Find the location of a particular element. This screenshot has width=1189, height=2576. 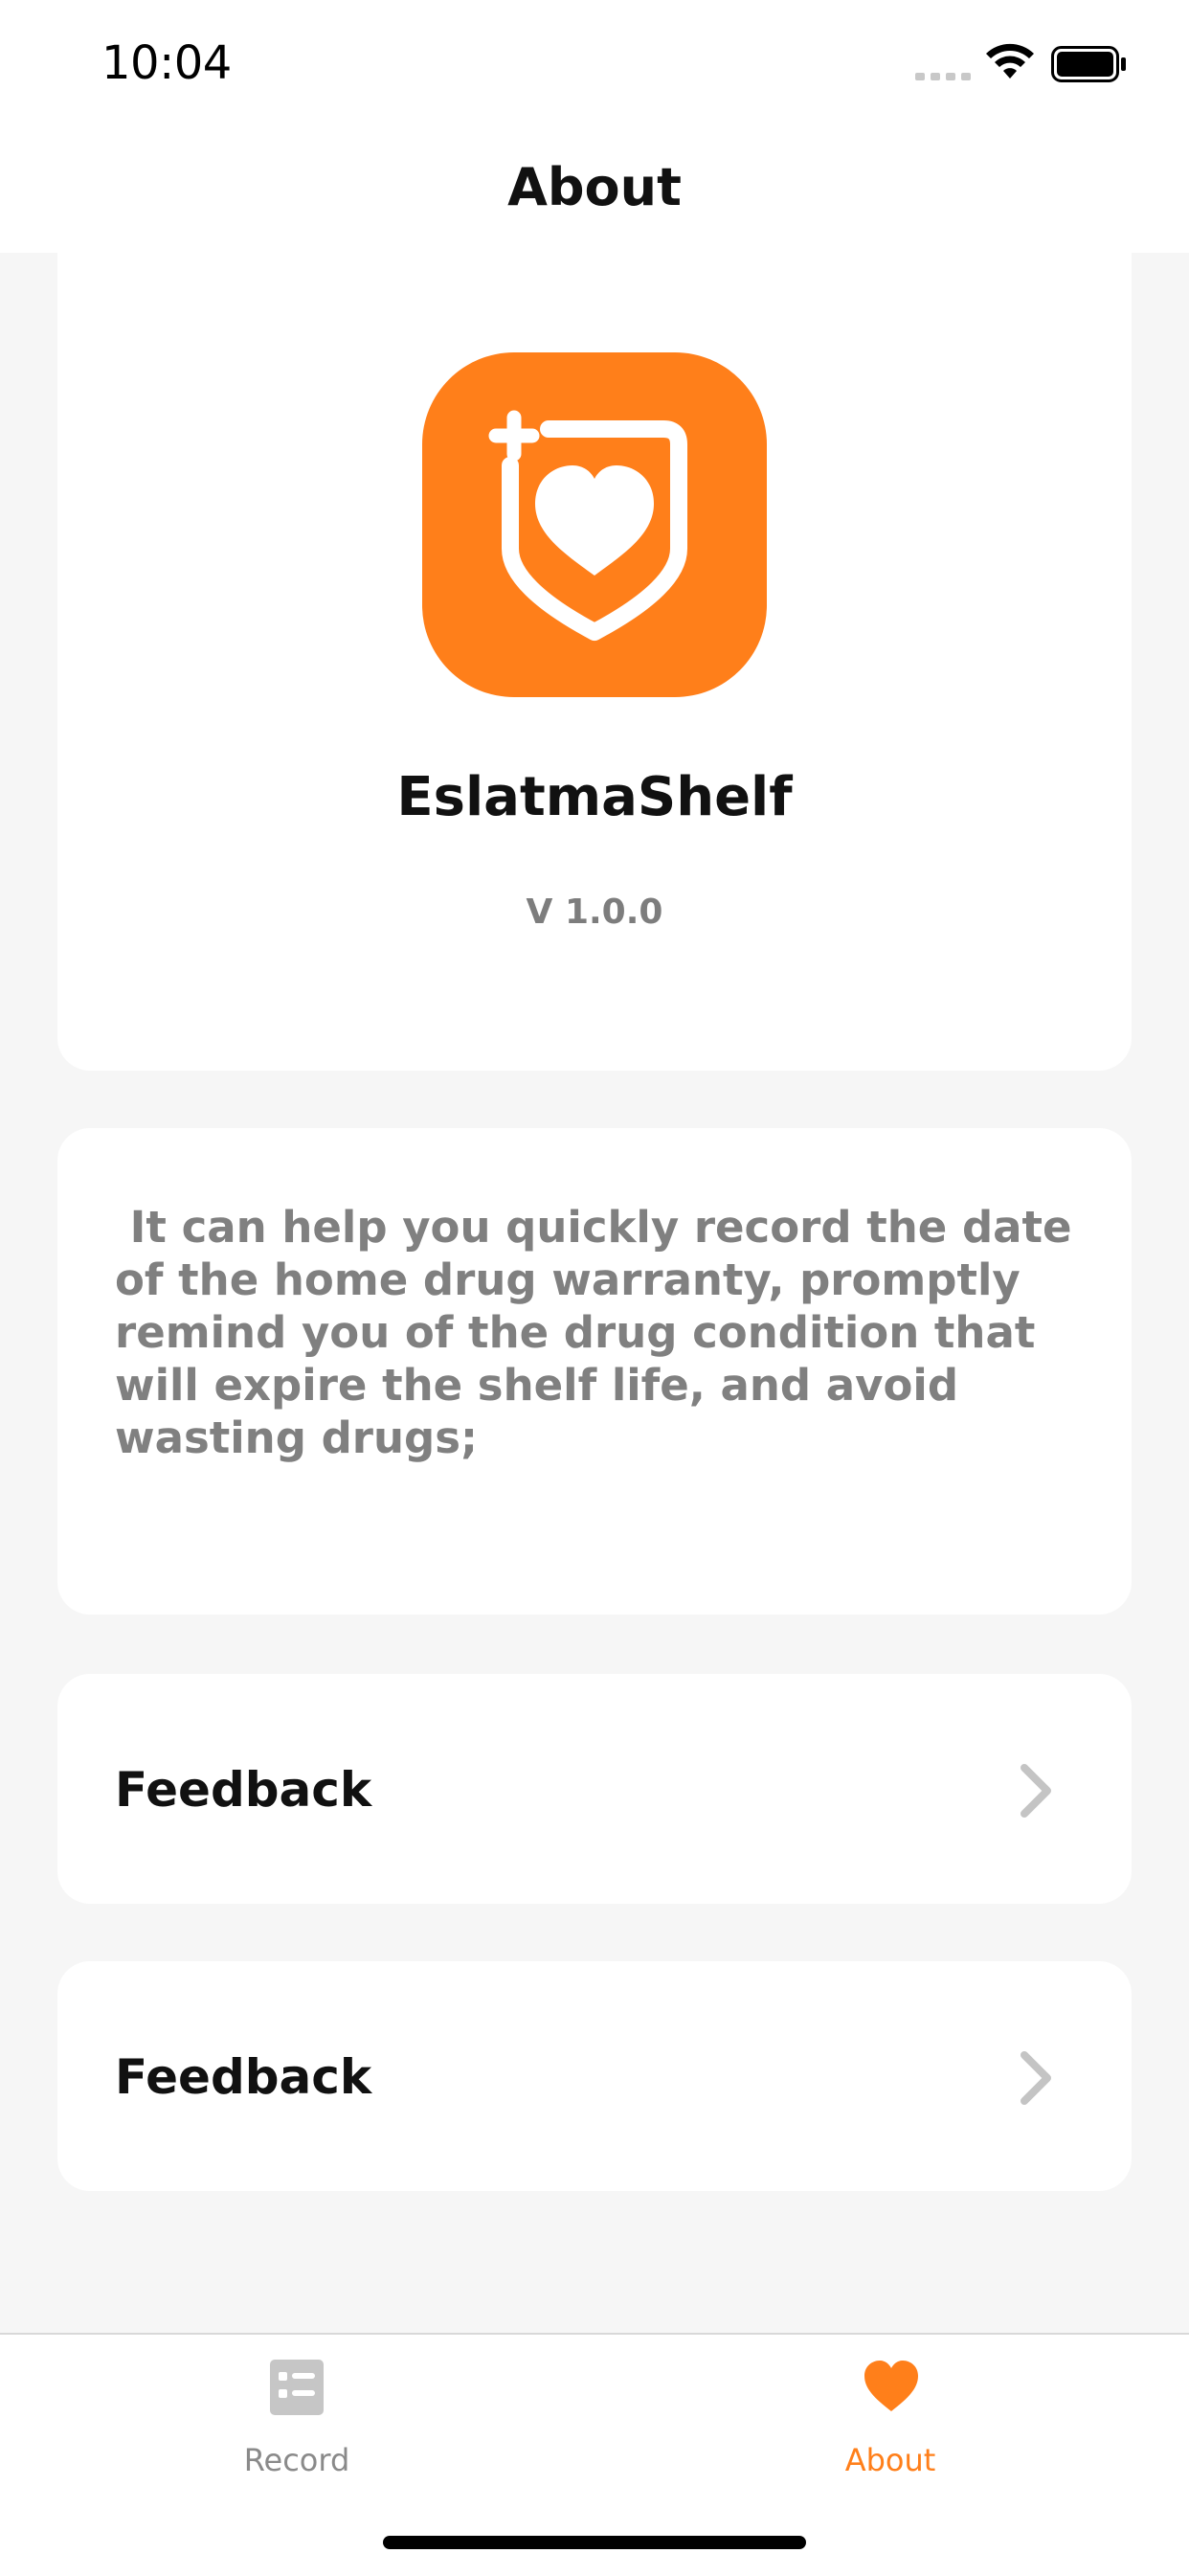

app-version: V 1.0.0 is located at coordinates (594, 912).